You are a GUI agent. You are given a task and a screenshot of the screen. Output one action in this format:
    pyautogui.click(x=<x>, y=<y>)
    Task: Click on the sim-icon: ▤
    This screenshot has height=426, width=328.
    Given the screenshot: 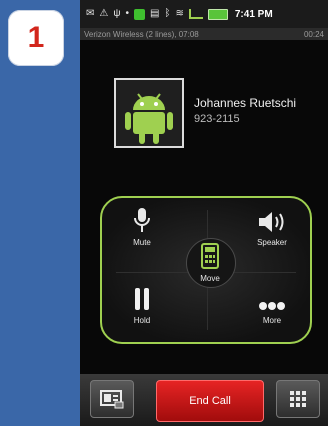 What is the action you would take?
    pyautogui.click(x=155, y=13)
    